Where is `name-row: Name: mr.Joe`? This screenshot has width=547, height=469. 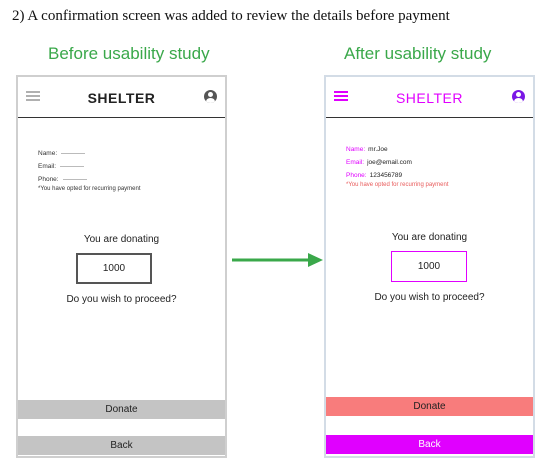 name-row: Name: mr.Joe is located at coordinates (397, 149).